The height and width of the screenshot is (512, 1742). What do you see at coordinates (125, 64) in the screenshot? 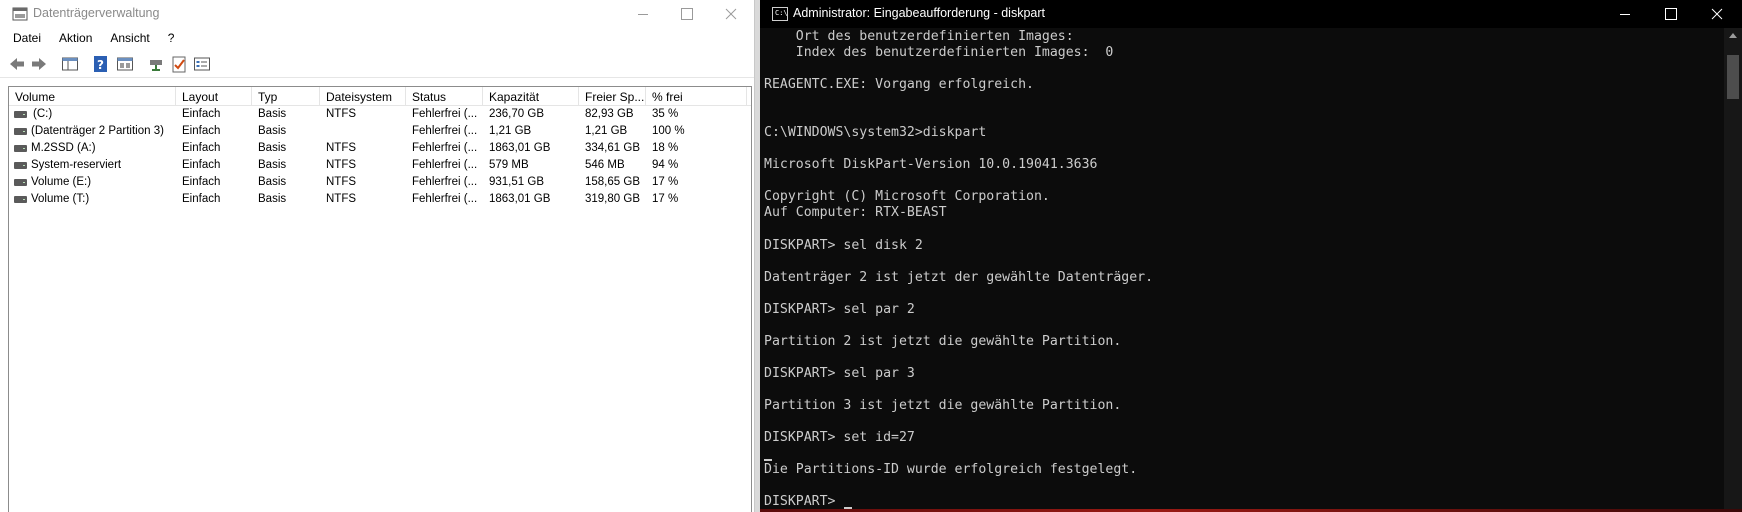
I see `properties-icon` at bounding box center [125, 64].